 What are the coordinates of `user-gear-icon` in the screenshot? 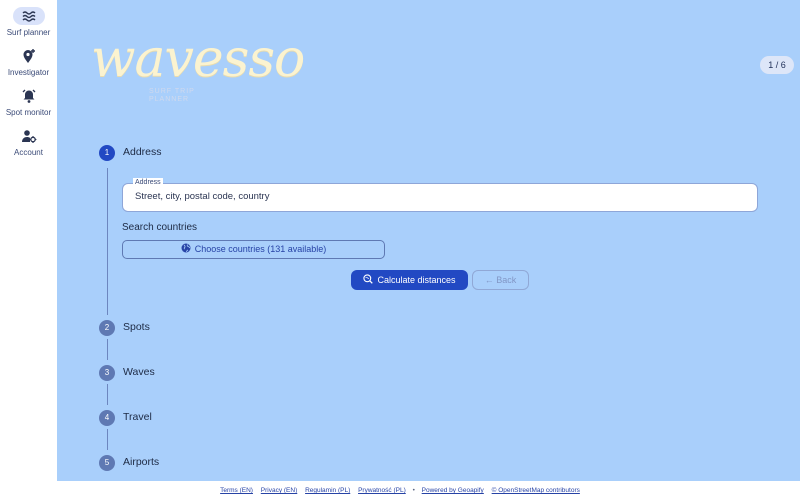 It's located at (29, 136).